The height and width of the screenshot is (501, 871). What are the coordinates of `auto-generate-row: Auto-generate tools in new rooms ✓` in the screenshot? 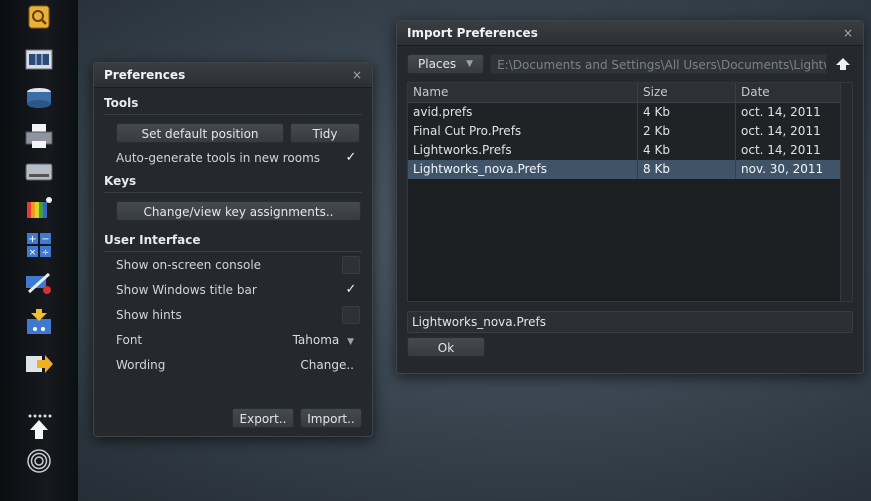 It's located at (233, 157).